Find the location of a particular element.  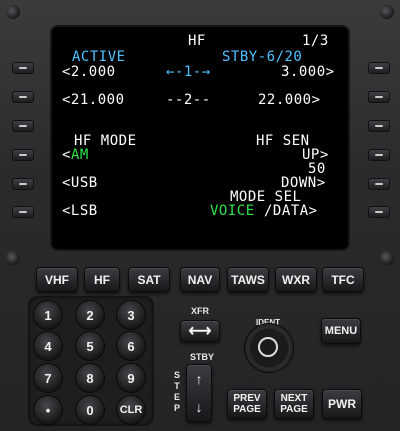

am-mode: AM is located at coordinates (80, 155).